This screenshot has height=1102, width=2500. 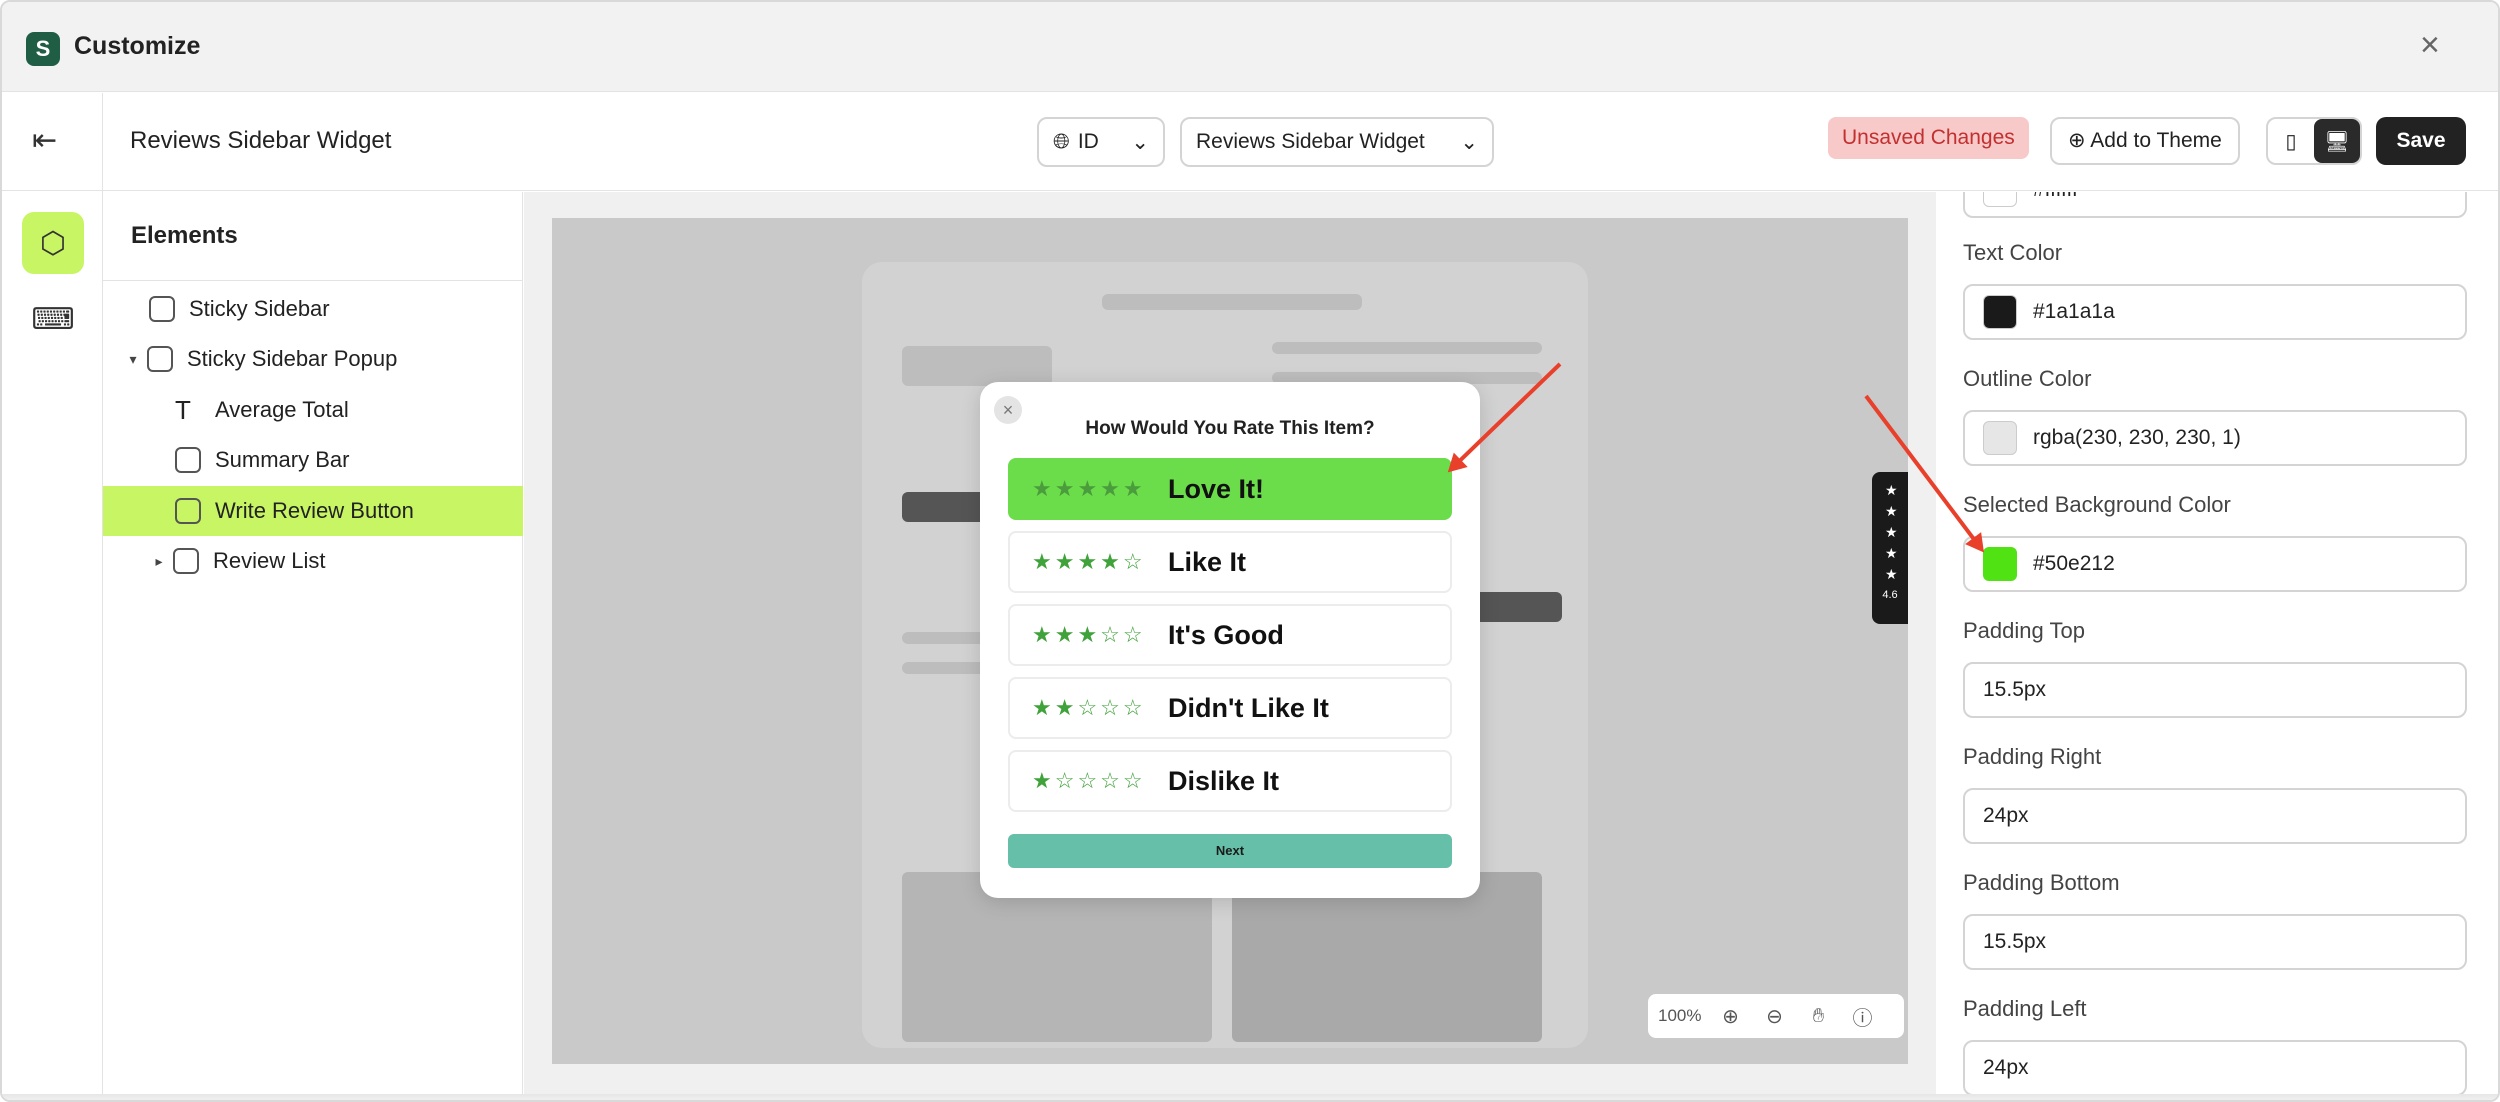 I want to click on tree-item-write-review-button: Write Review Button, so click(x=313, y=511).